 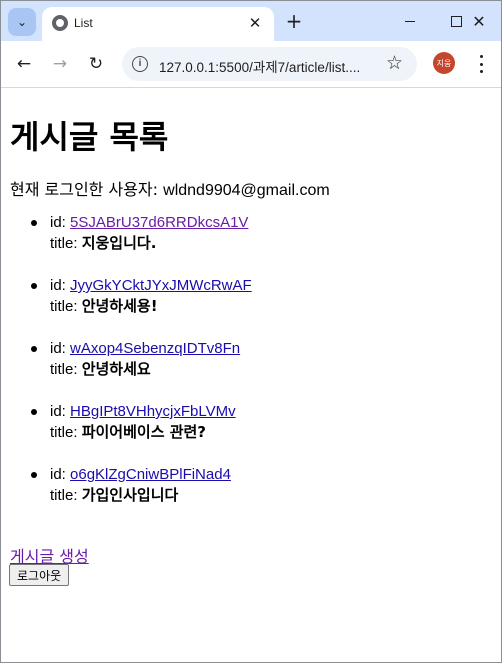 What do you see at coordinates (116, 369) in the screenshot?
I see `article-title: 안녕하세요` at bounding box center [116, 369].